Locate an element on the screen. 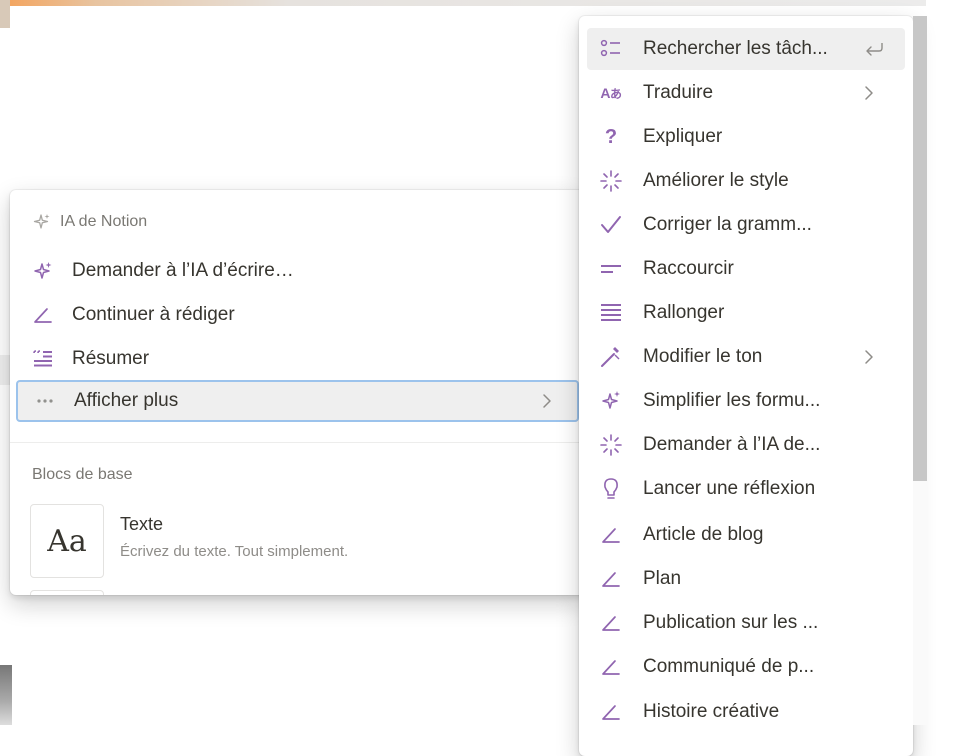 This screenshot has height=756, width=961. creative-story-item: Histoire créative is located at coordinates (746, 712).